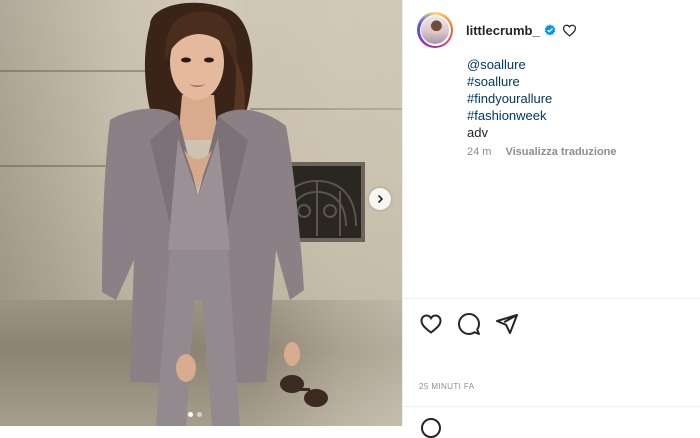 This screenshot has width=700, height=438. I want to click on caption-age: 24 m, so click(479, 152).